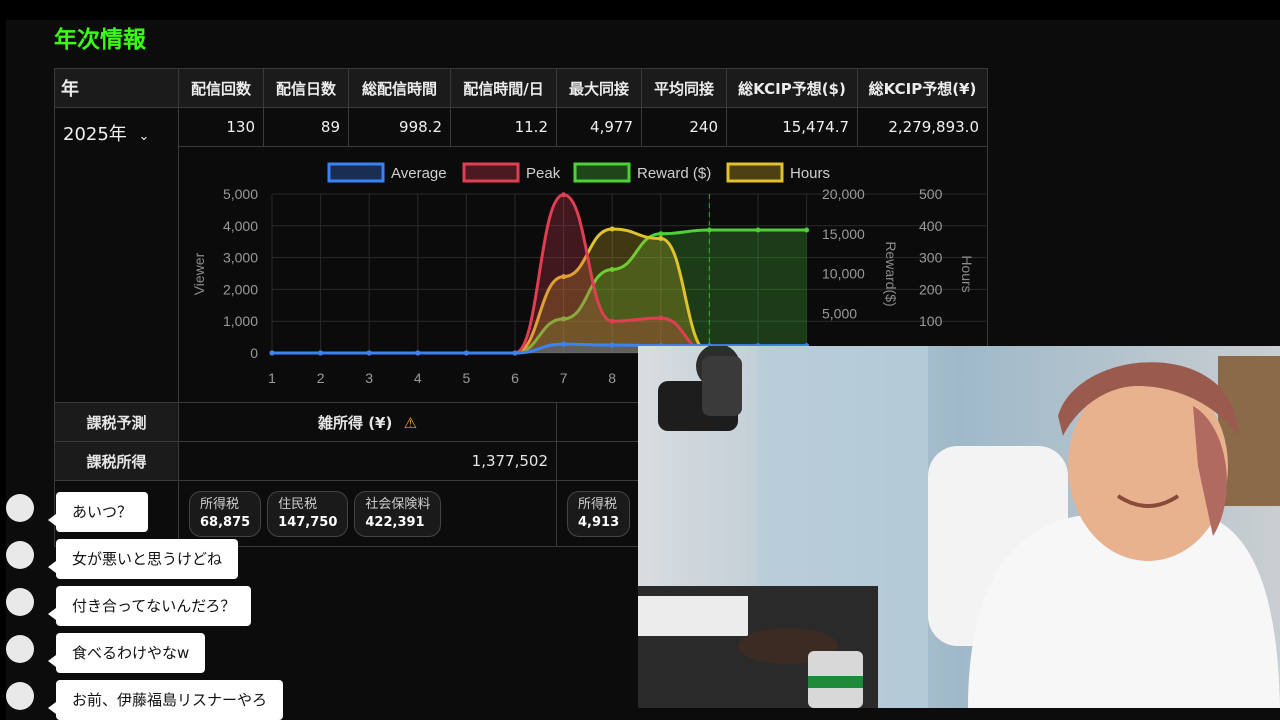 This screenshot has height=720, width=1280. I want to click on legend-label: Hours, so click(810, 173).